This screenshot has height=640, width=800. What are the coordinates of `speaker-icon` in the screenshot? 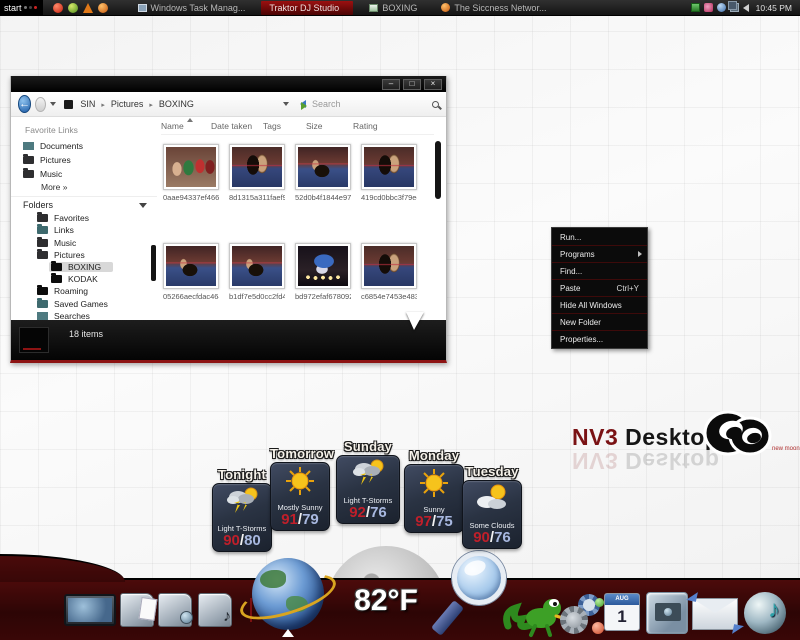 It's located at (745, 8).